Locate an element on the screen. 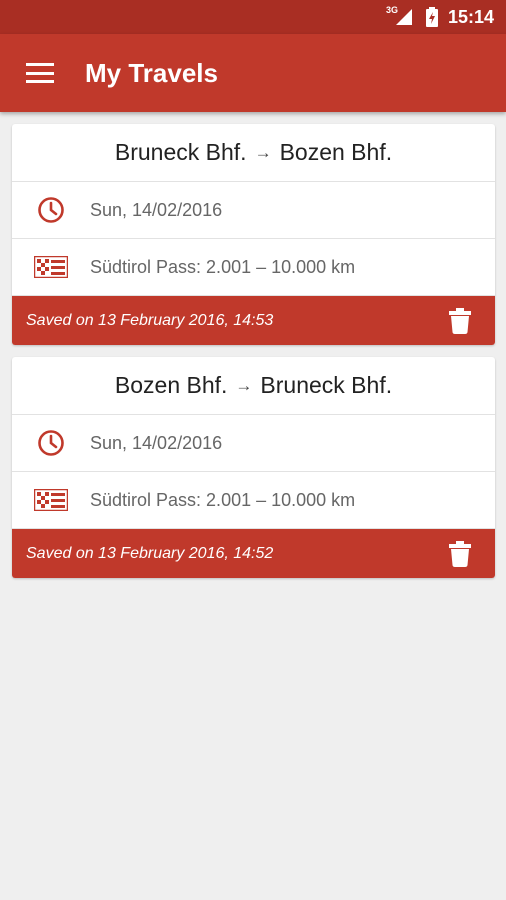 The image size is (506, 900). status-time: 15:14 is located at coordinates (470, 16).